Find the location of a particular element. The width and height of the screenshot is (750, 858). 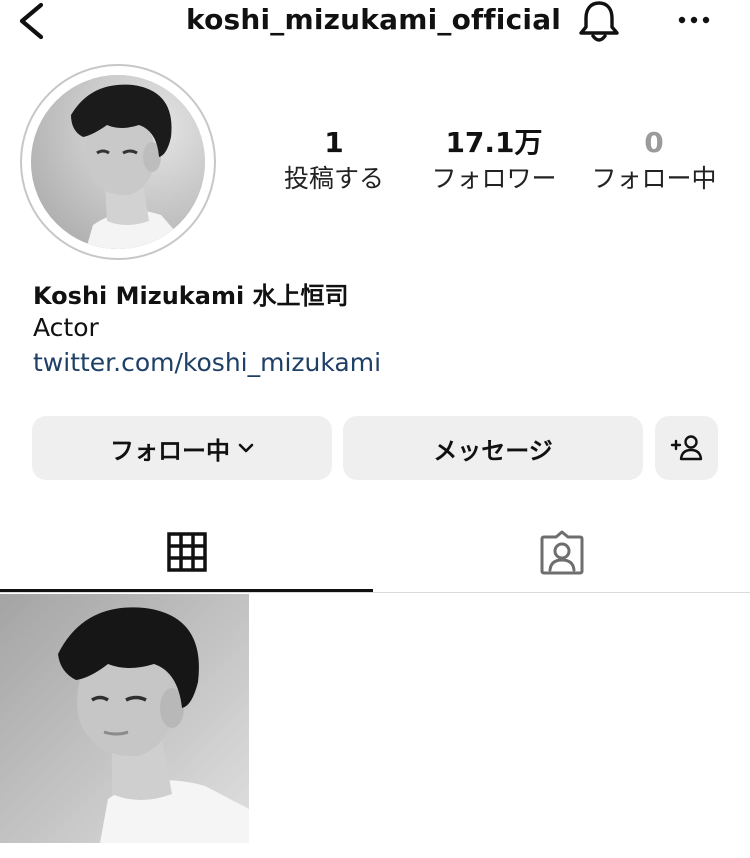

tab-tagged is located at coordinates (561, 552).